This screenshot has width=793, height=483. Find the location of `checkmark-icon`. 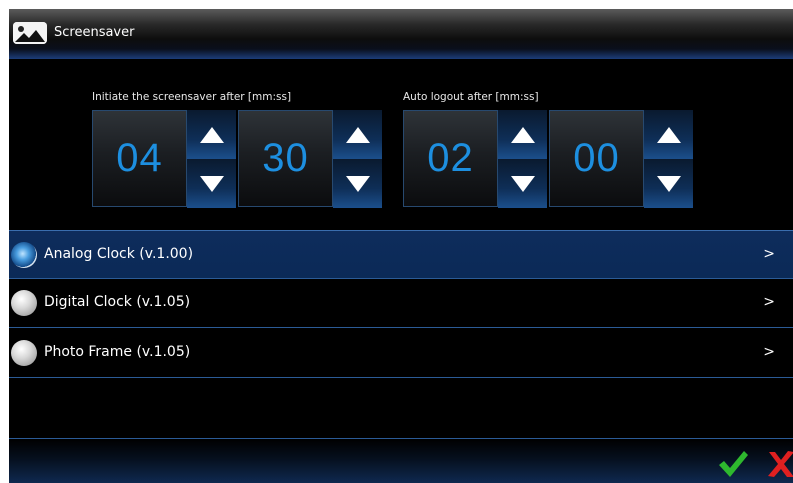

checkmark-icon is located at coordinates (733, 464).